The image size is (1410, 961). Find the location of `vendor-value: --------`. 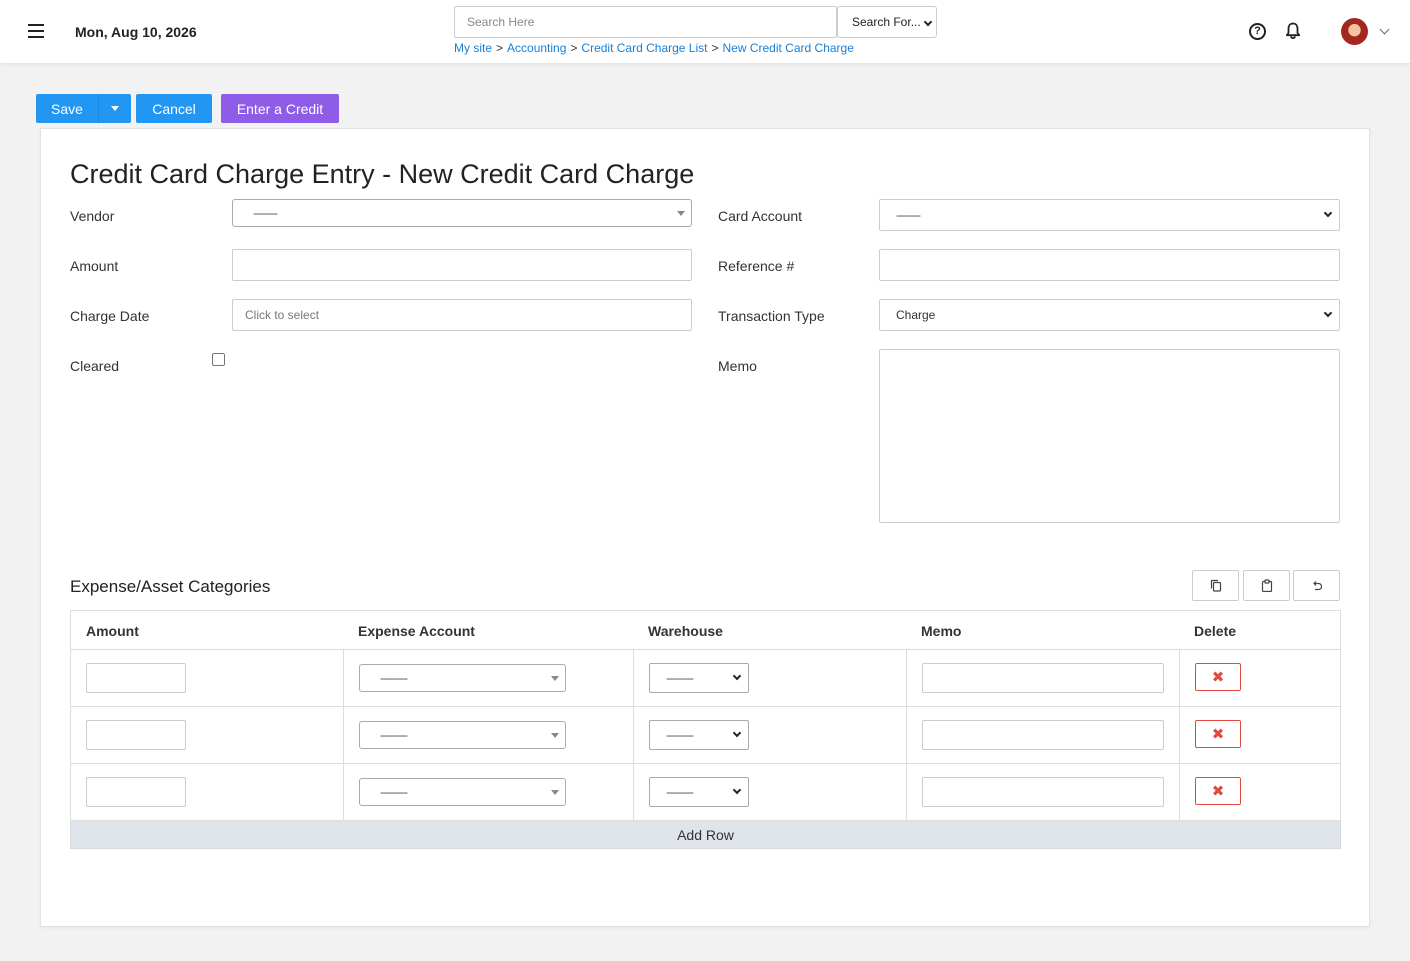

vendor-value: -------- is located at coordinates (265, 213).